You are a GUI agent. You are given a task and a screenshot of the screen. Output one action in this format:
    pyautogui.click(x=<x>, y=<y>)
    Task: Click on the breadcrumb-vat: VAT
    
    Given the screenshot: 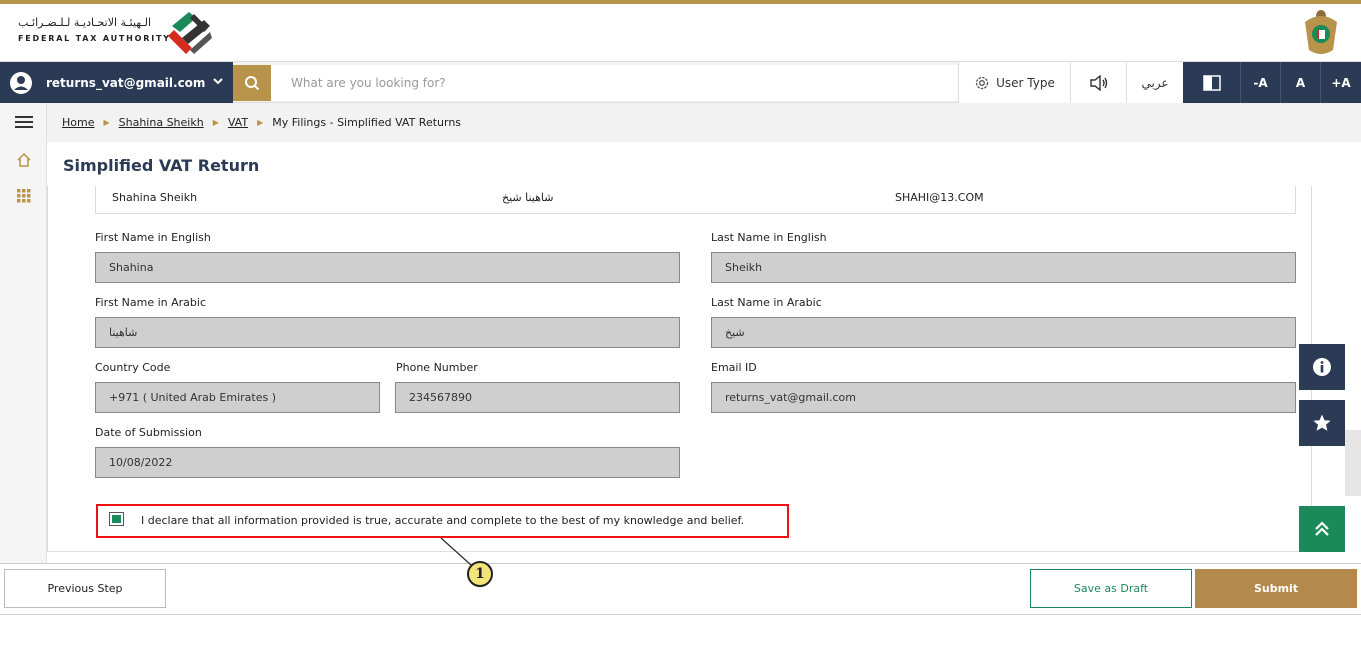 What is the action you would take?
    pyautogui.click(x=238, y=122)
    